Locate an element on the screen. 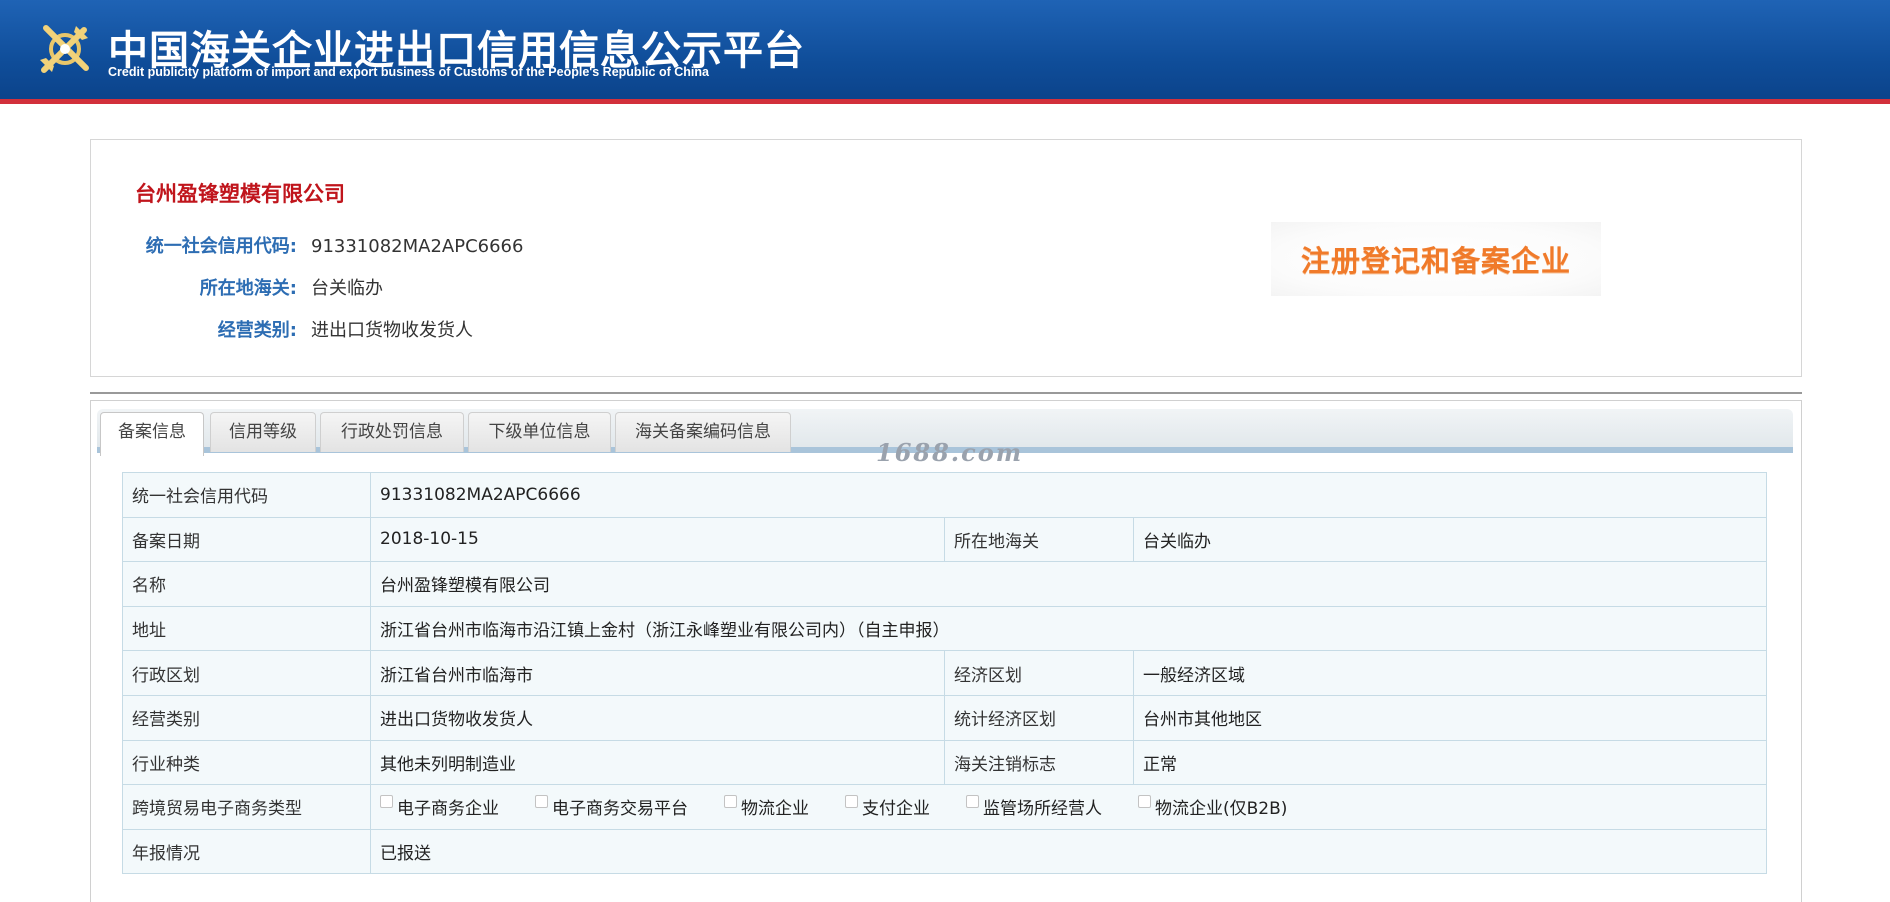  field-label: 跨境贸易电子商务类型 is located at coordinates (246, 807).